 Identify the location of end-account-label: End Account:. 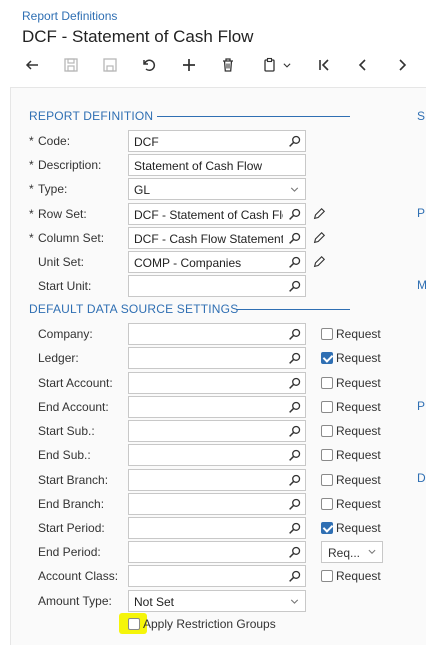
(73, 407).